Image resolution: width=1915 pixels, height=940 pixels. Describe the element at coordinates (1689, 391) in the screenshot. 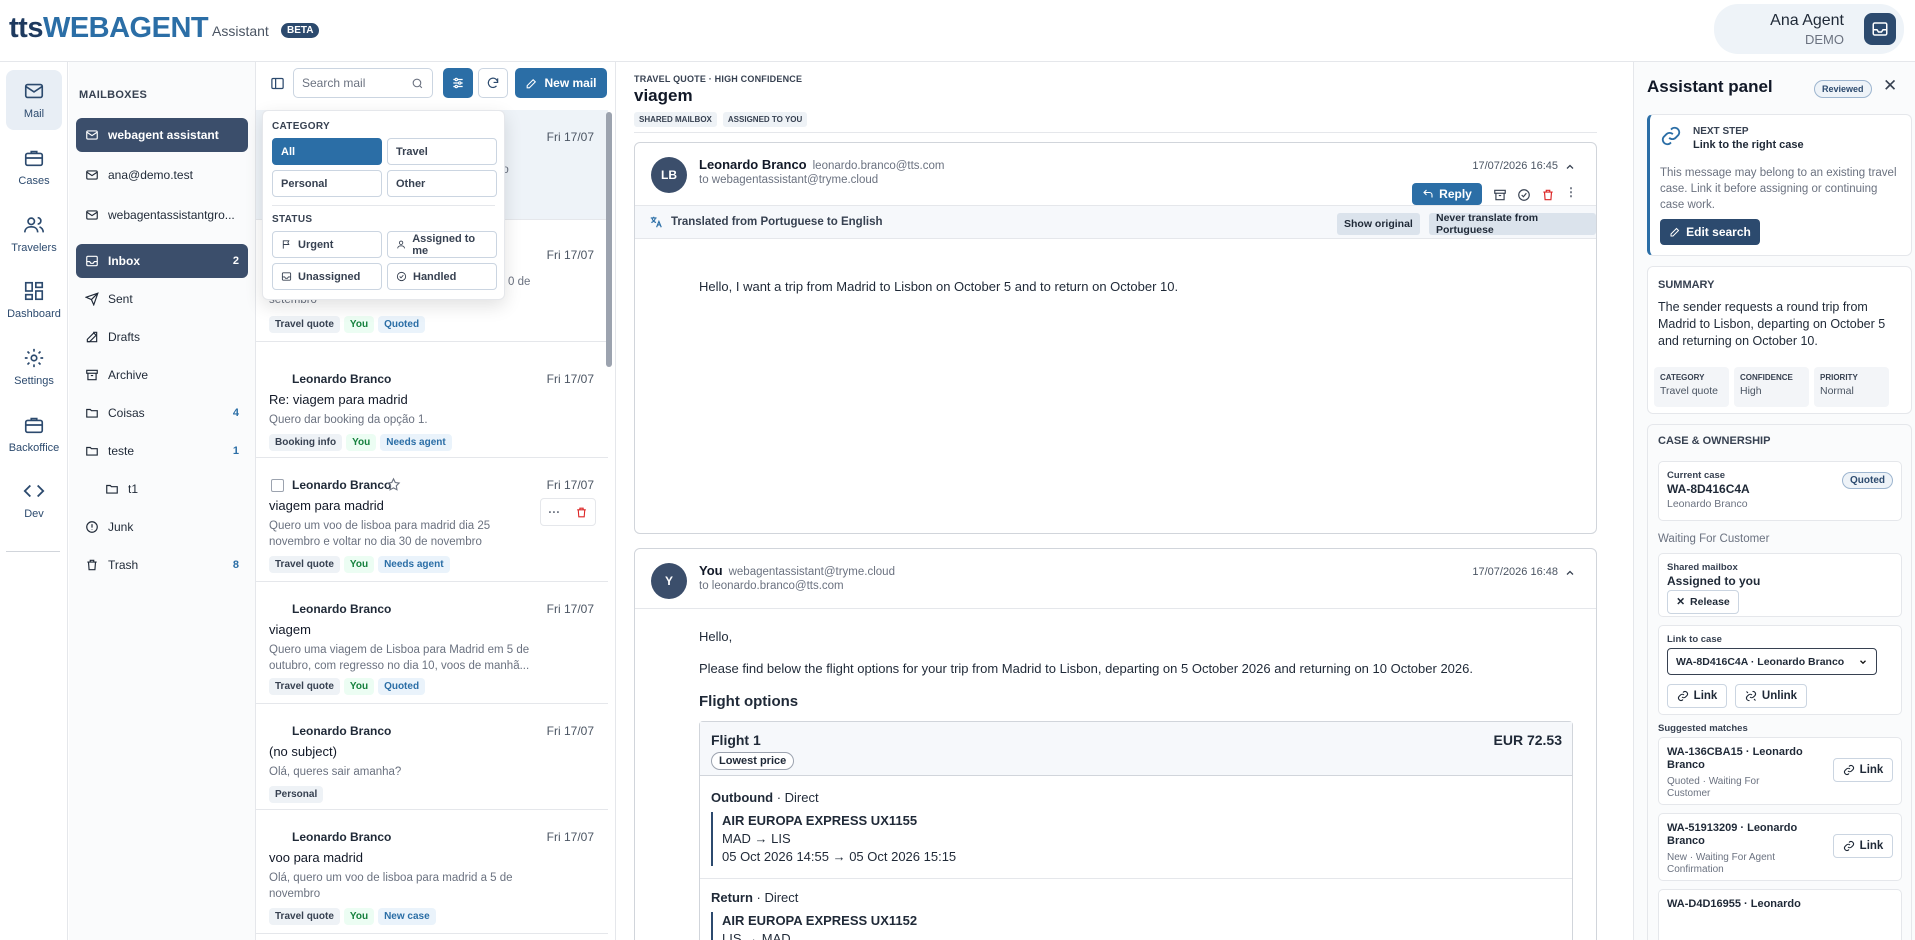

I see `meta-value: Travel quote` at that location.